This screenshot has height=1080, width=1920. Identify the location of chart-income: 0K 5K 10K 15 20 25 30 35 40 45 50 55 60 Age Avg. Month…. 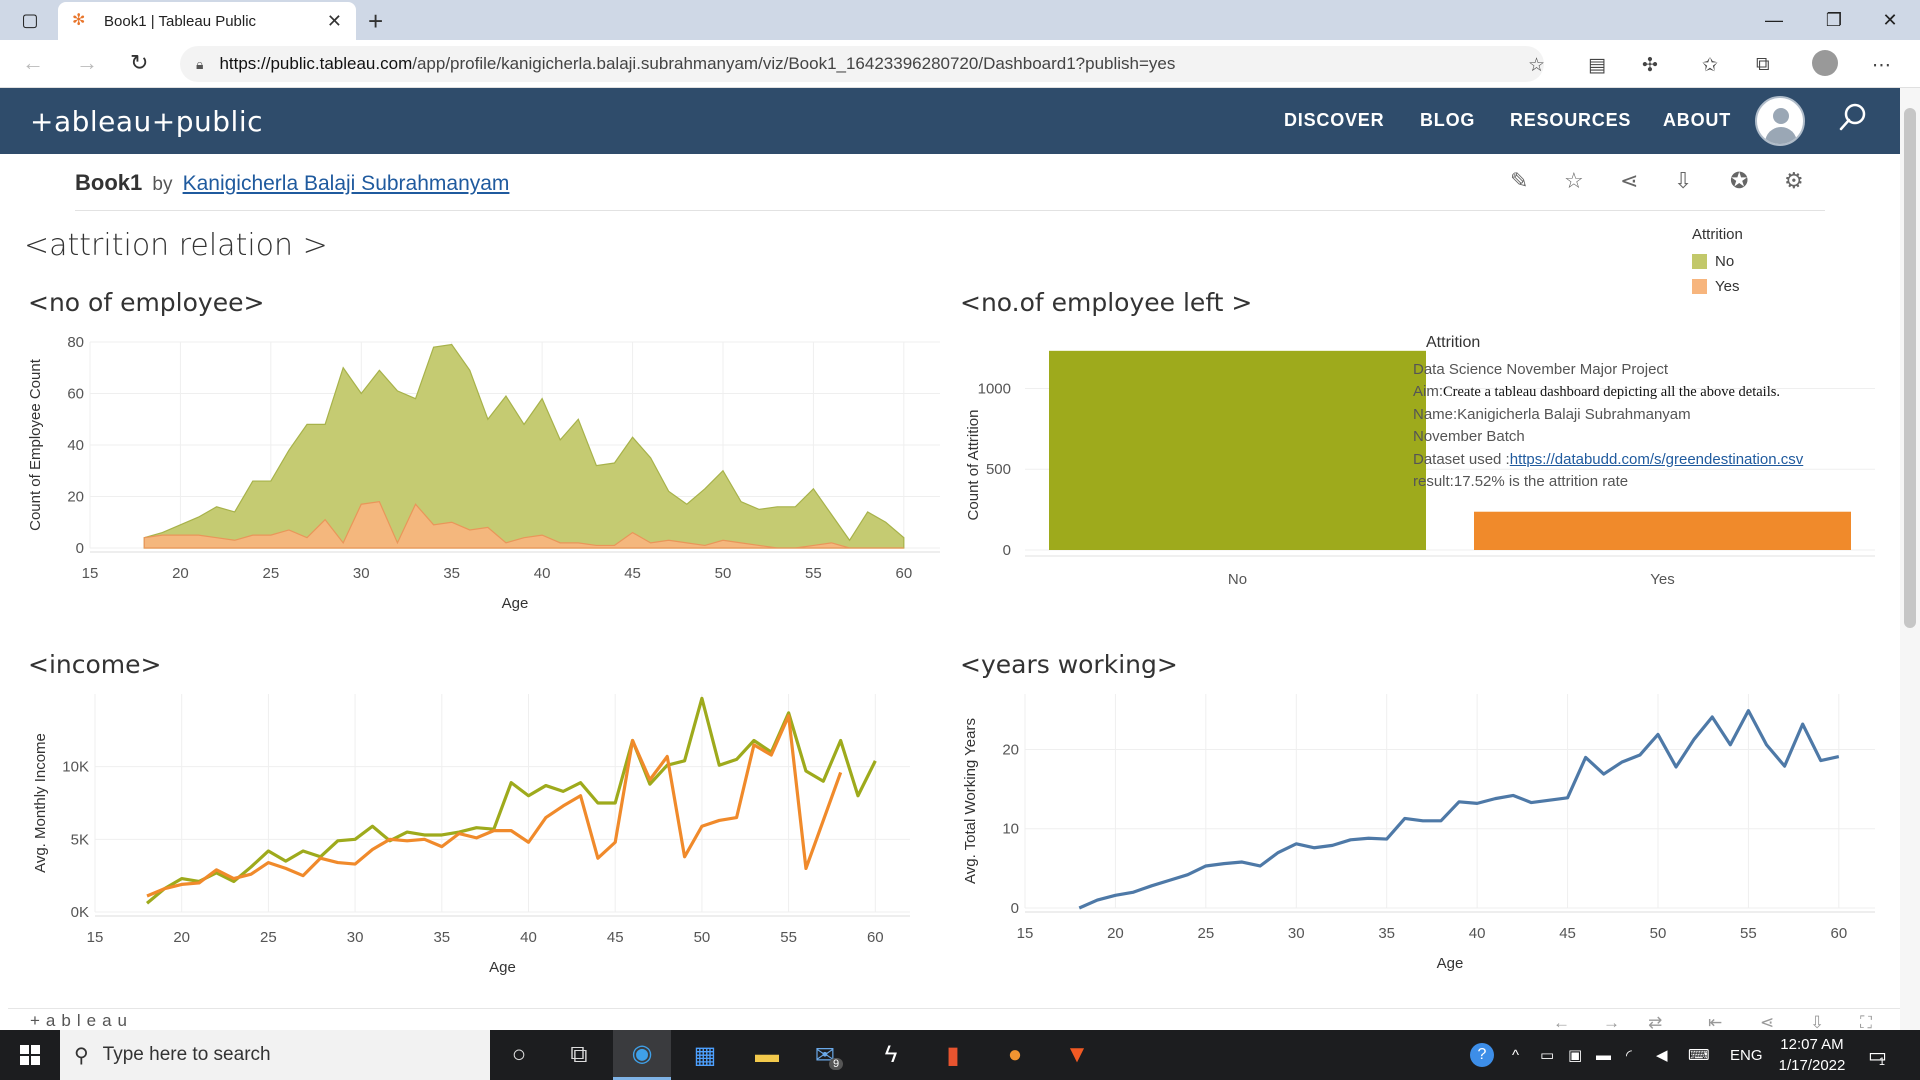
(475, 841).